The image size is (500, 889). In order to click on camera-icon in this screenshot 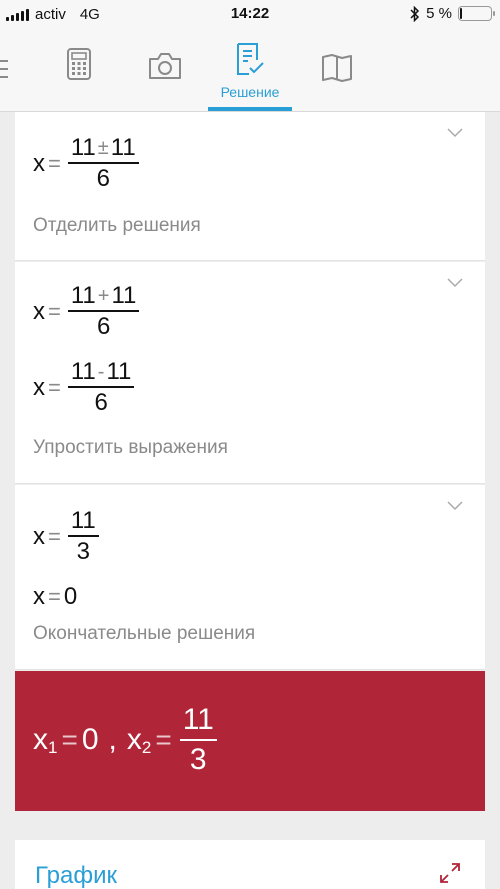, I will do `click(165, 68)`.